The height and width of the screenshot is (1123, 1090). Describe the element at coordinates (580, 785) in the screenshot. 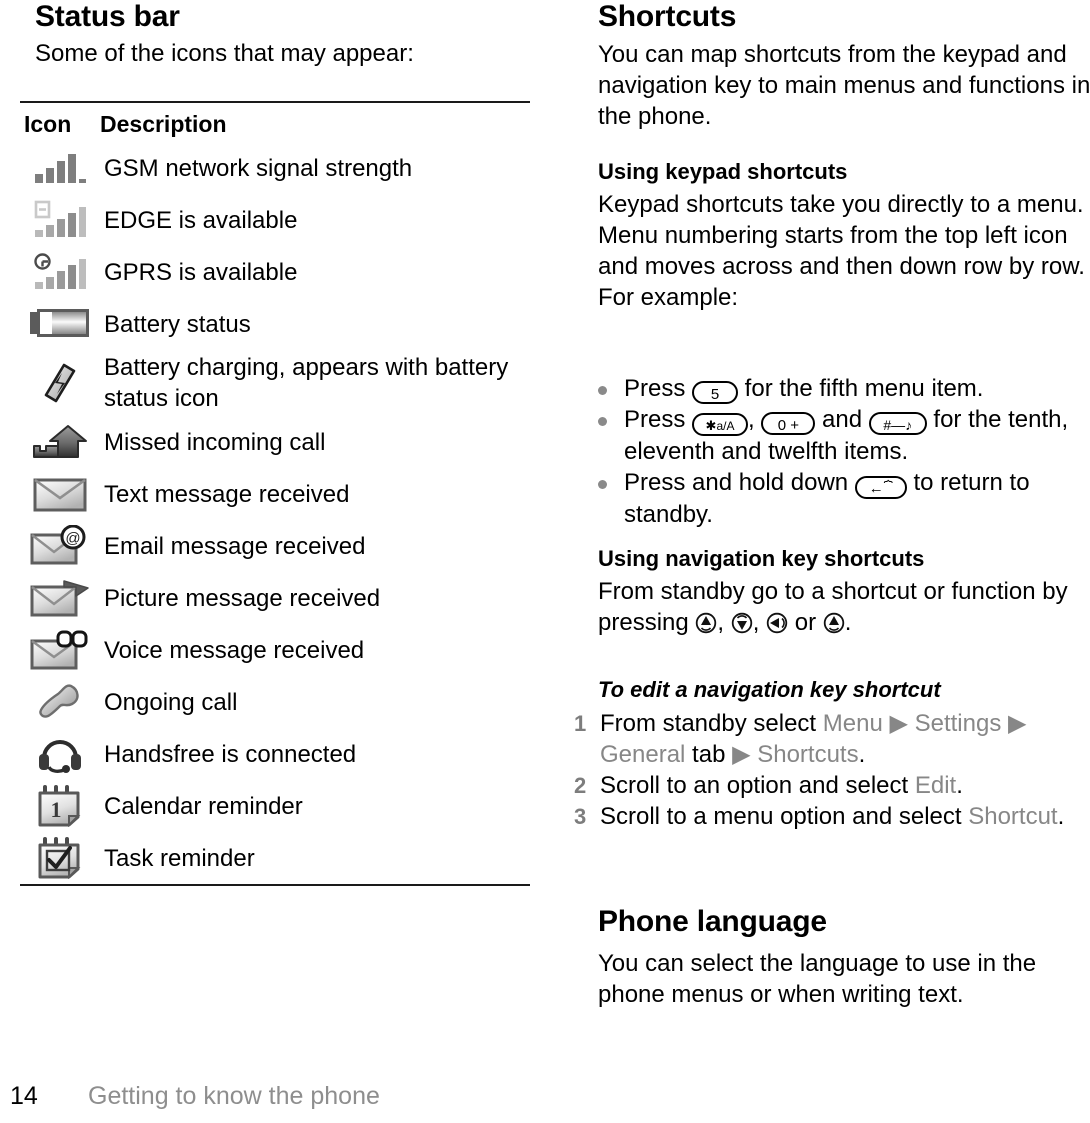

I see `step-number: 2` at that location.